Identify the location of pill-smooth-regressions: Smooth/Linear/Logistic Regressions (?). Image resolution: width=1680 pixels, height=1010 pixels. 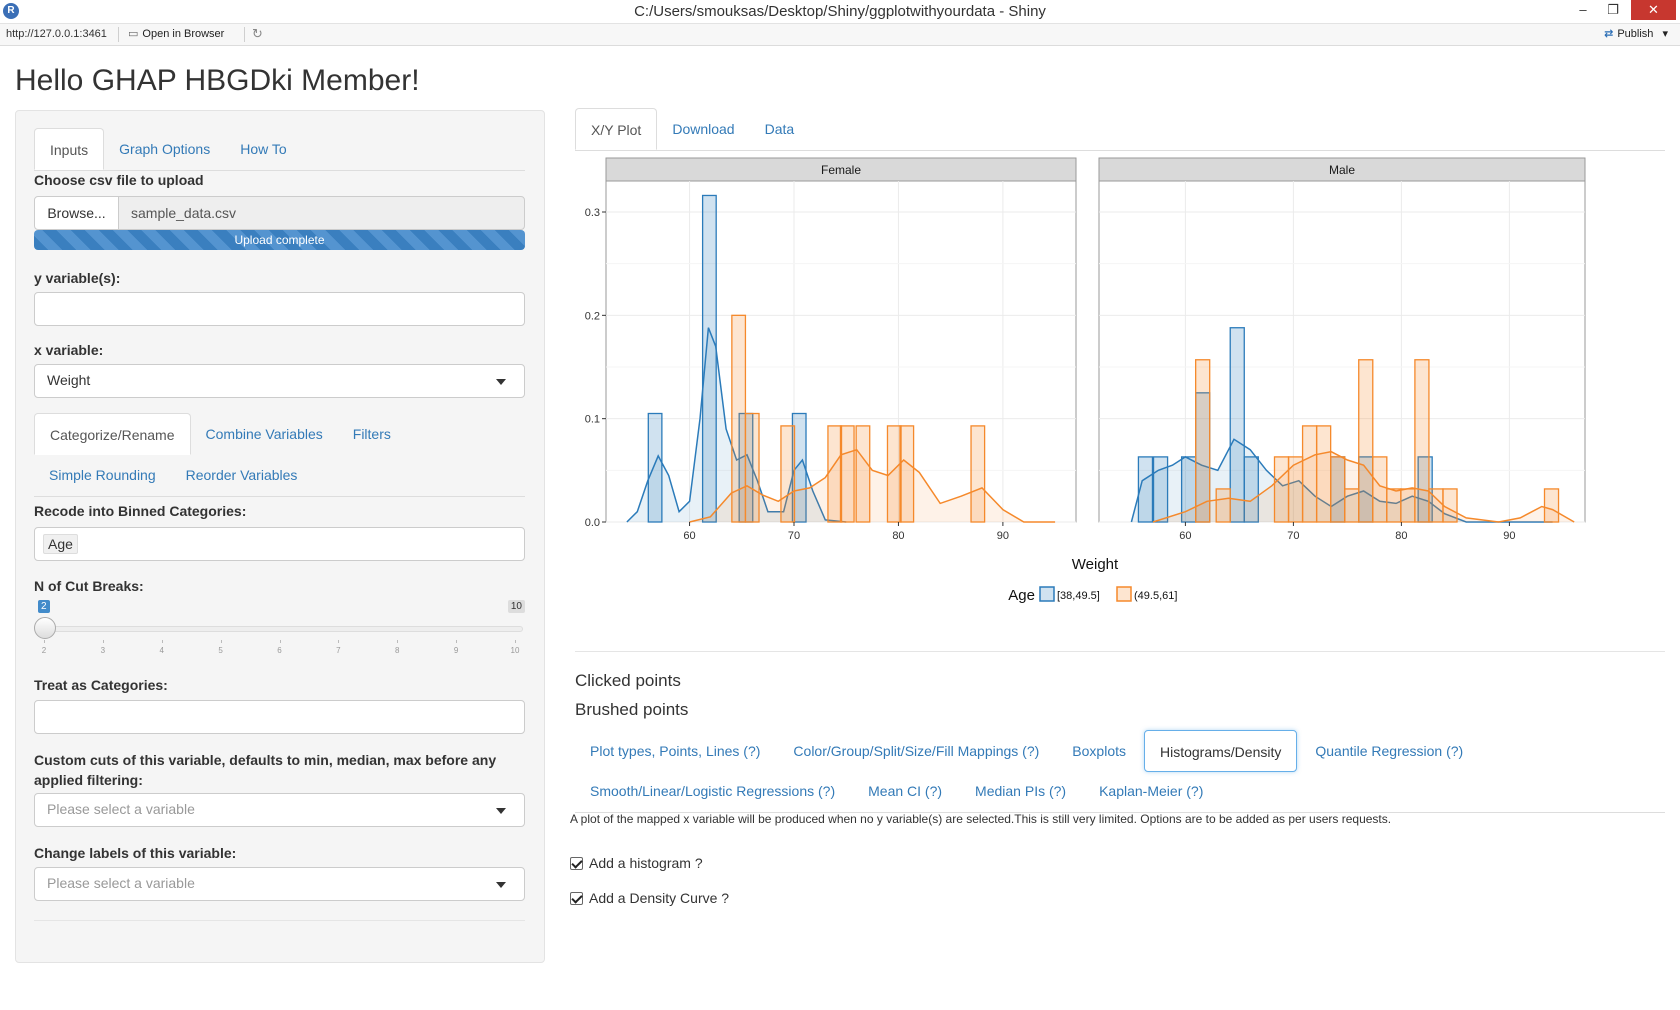
(712, 791).